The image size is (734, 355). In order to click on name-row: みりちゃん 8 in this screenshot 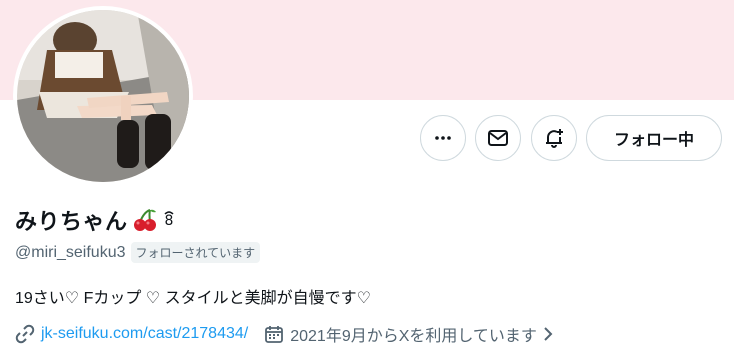, I will do `click(95, 220)`.